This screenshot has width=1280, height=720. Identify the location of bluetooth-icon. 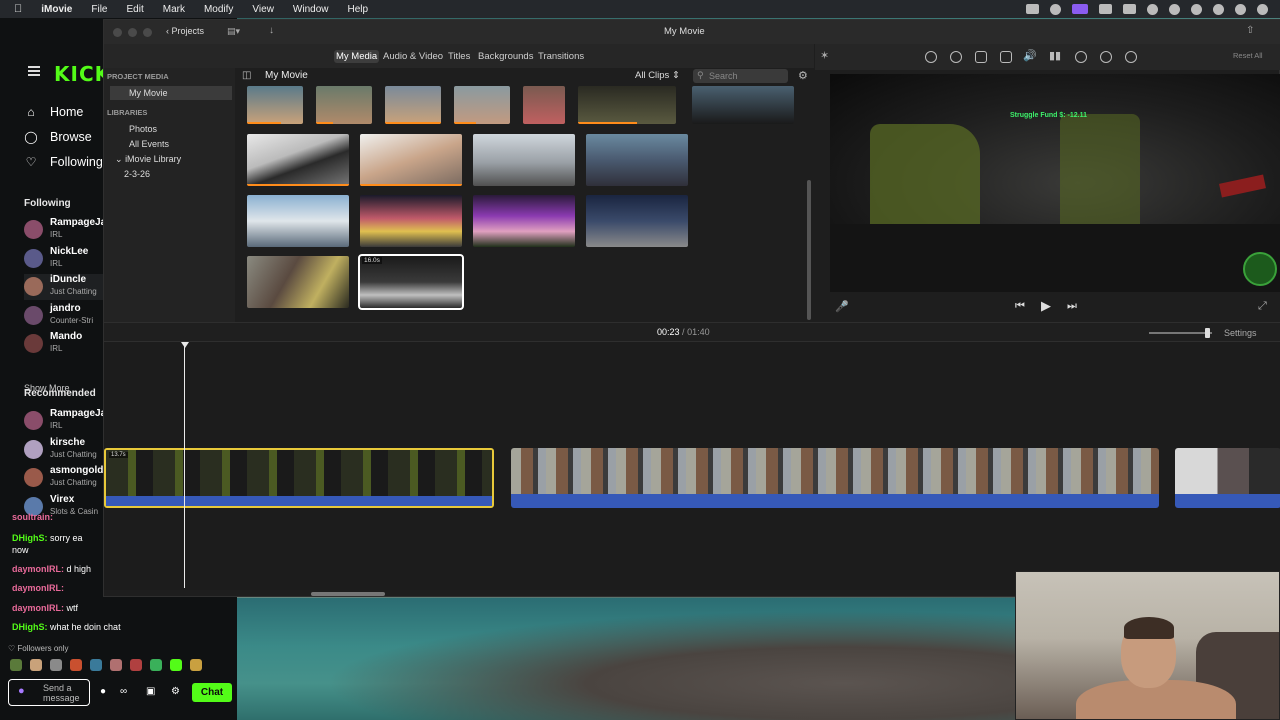
(1196, 9).